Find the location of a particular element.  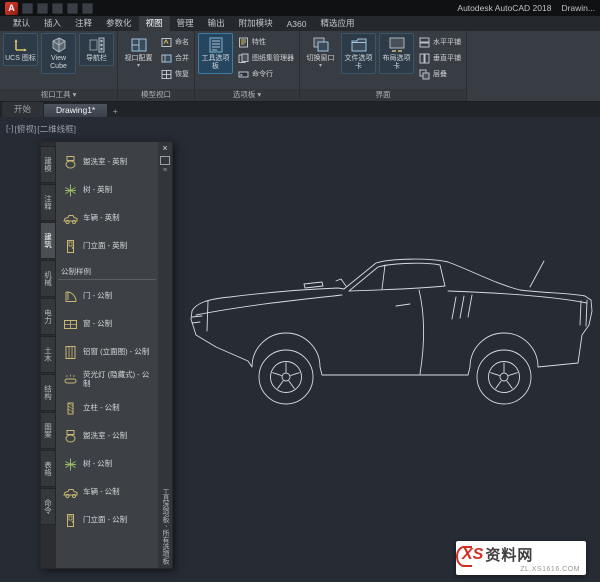

viewport-config-icon is located at coordinates (138, 45).